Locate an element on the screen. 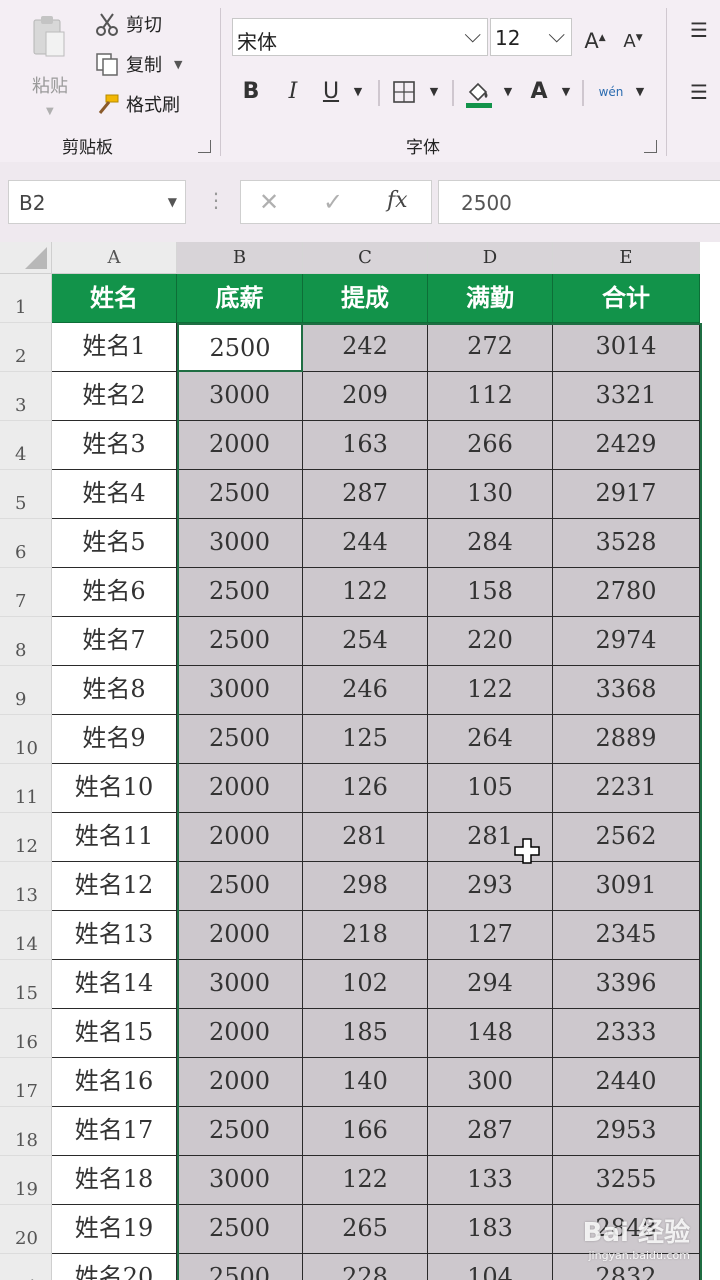  table-cell: 166 is located at coordinates (365, 1131).